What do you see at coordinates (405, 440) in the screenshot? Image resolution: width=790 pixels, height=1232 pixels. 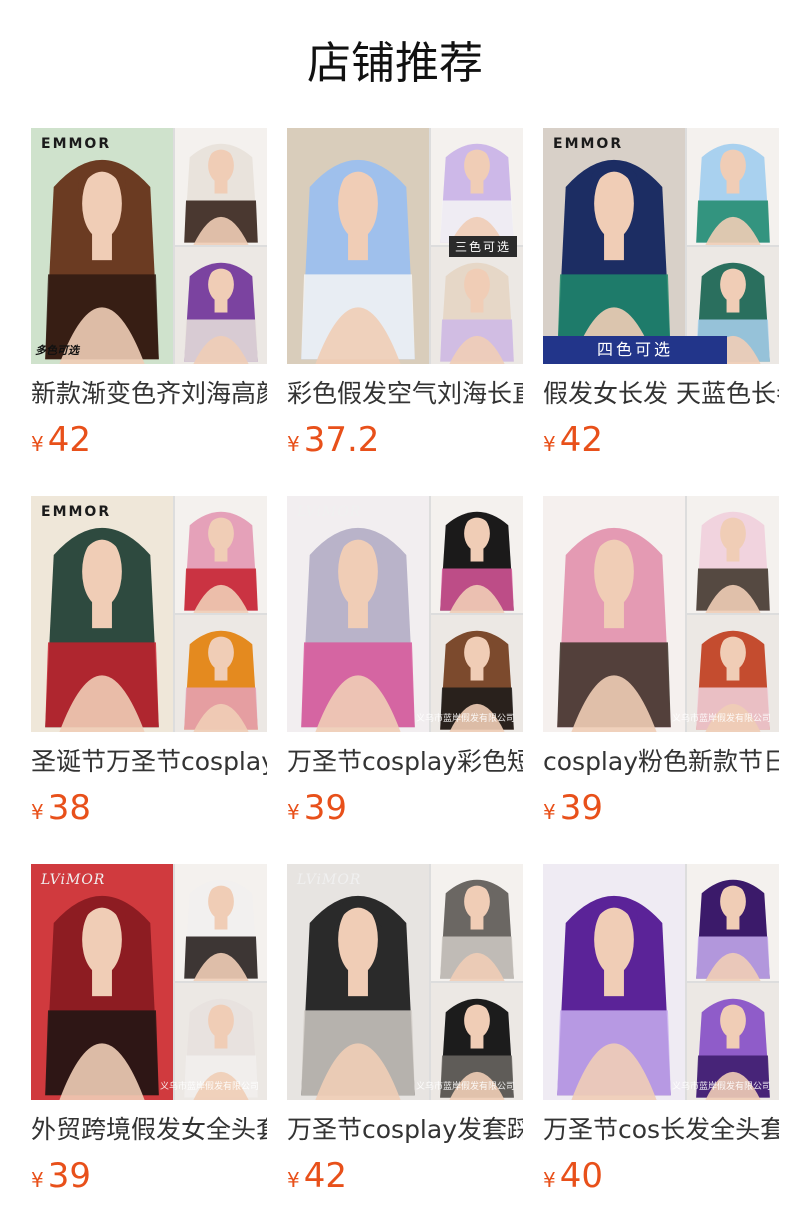 I see `product-price: ¥37.2` at bounding box center [405, 440].